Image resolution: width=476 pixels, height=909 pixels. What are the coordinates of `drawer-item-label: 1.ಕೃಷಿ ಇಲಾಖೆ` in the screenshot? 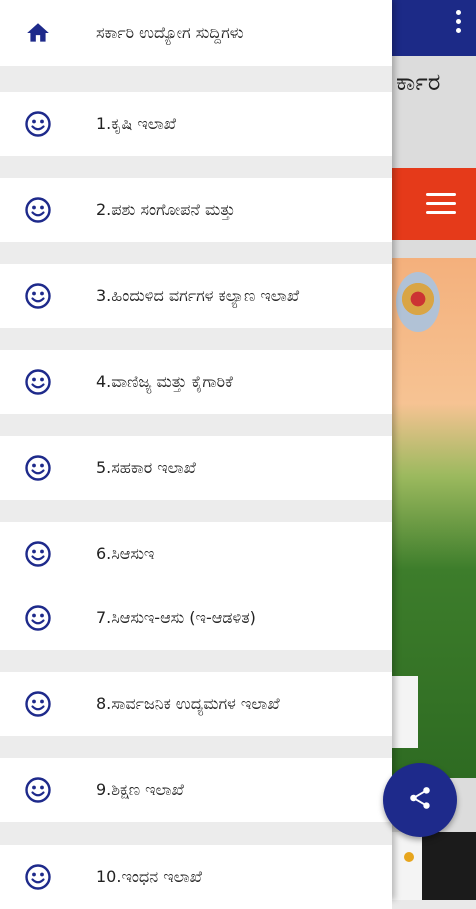 It's located at (136, 123).